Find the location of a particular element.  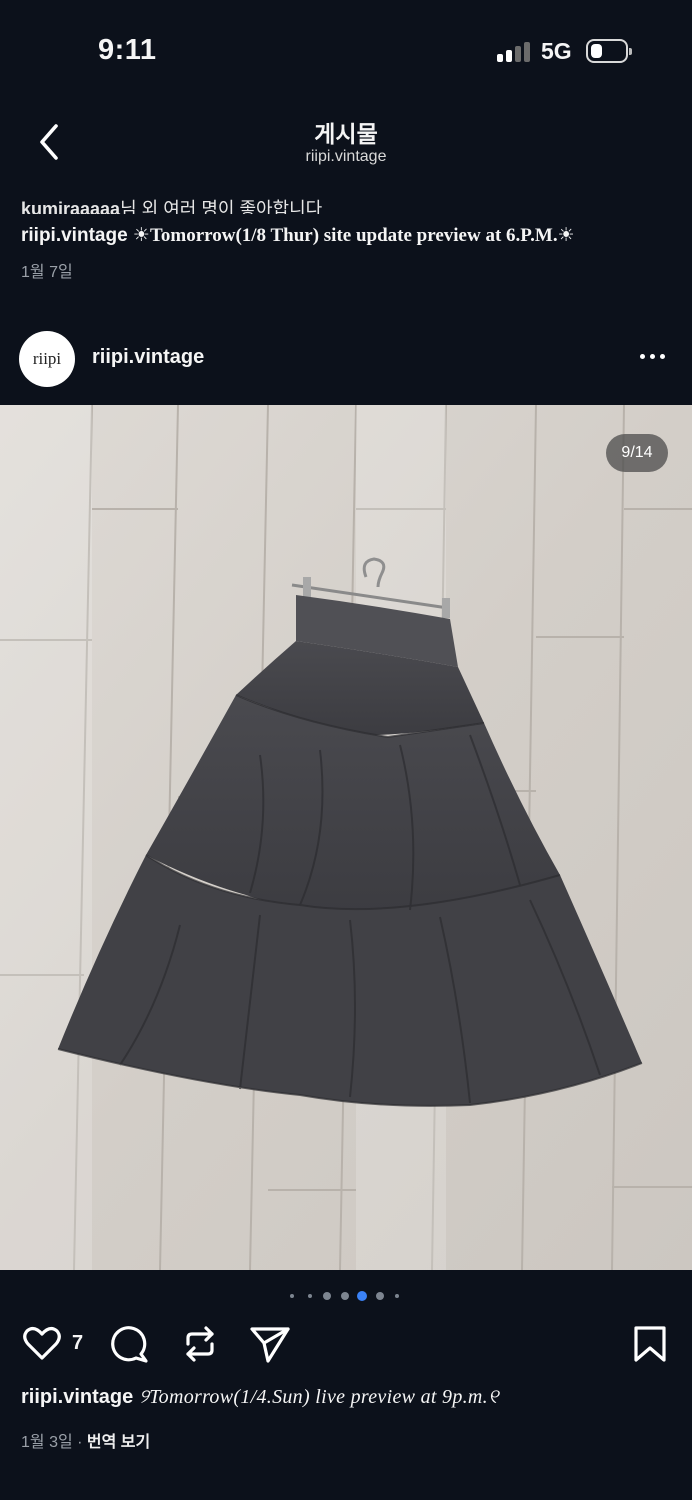

more-options-button is located at coordinates (653, 358).